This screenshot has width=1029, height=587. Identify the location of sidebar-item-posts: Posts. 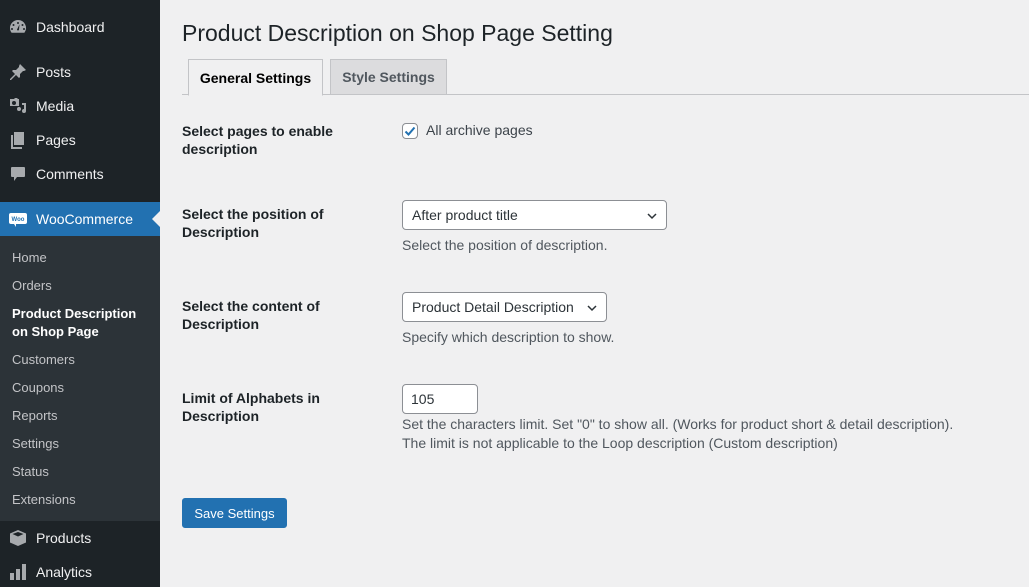
(80, 72).